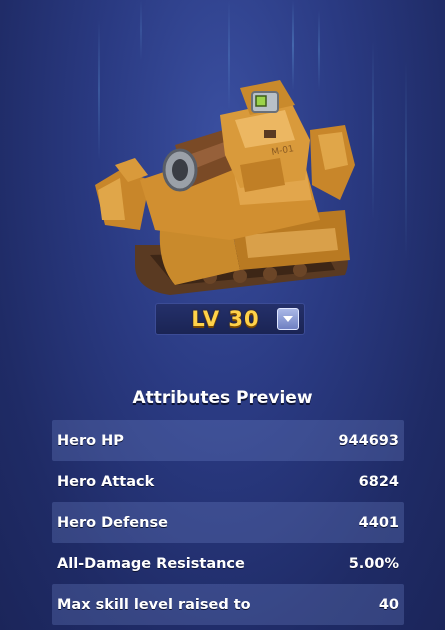 This screenshot has height=630, width=445. I want to click on attribute-name: Hero HP, so click(90, 440).